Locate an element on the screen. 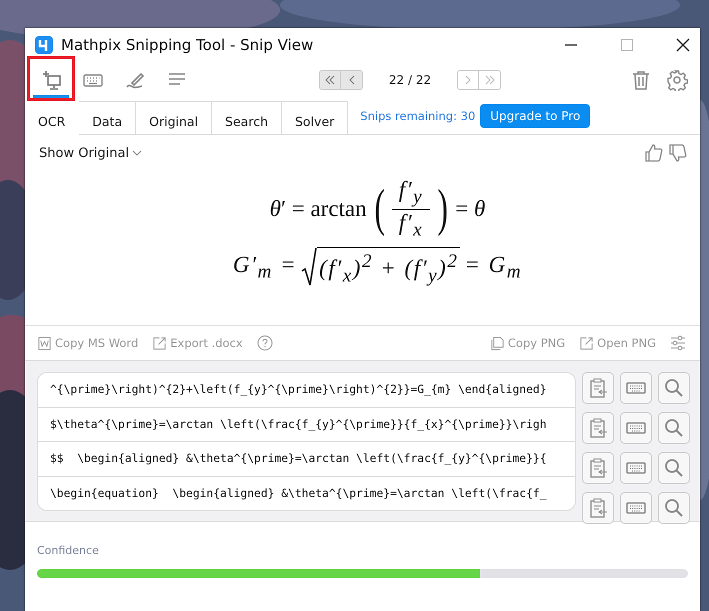 Image resolution: width=709 pixels, height=611 pixels. math-paren: ) is located at coordinates (442, 209).